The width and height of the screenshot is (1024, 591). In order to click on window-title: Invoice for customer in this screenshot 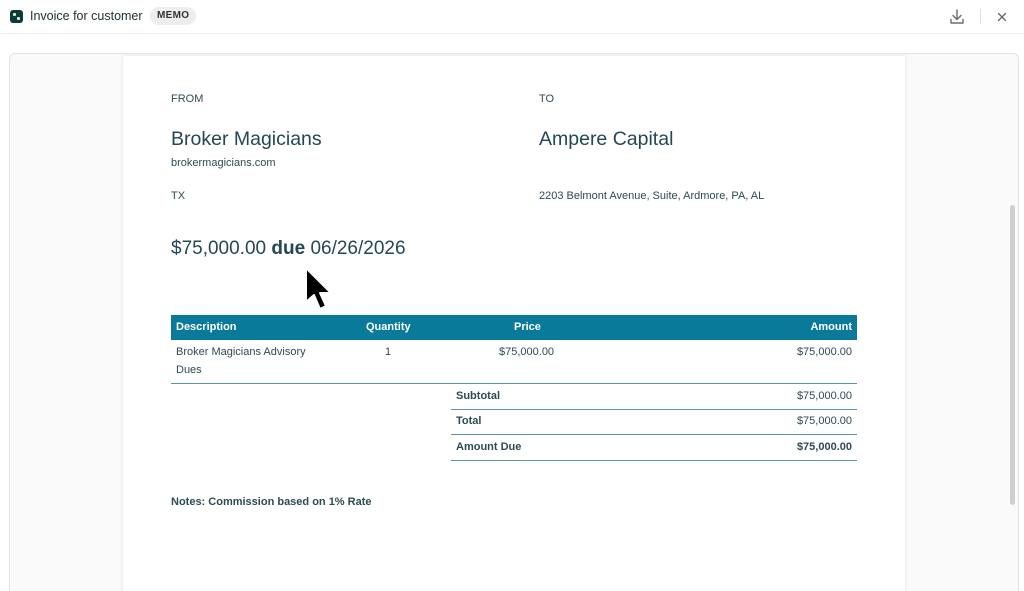, I will do `click(86, 16)`.